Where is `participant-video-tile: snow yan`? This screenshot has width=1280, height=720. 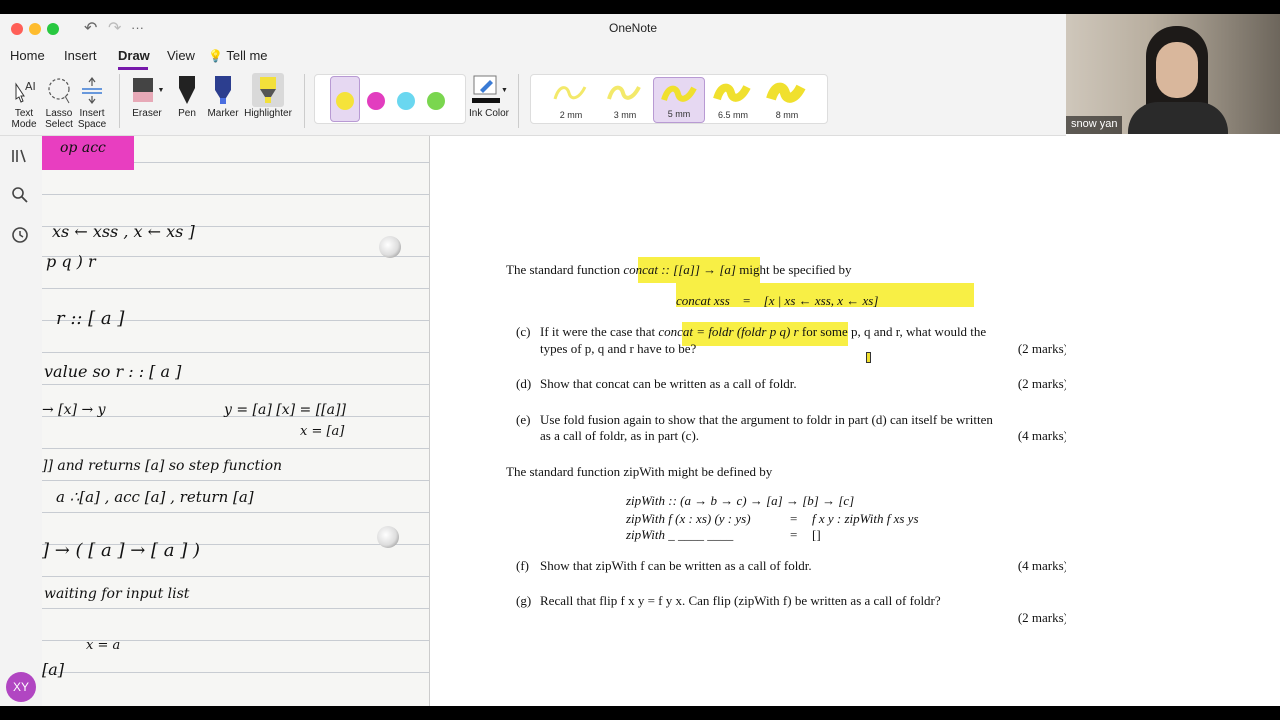 participant-video-tile: snow yan is located at coordinates (1173, 74).